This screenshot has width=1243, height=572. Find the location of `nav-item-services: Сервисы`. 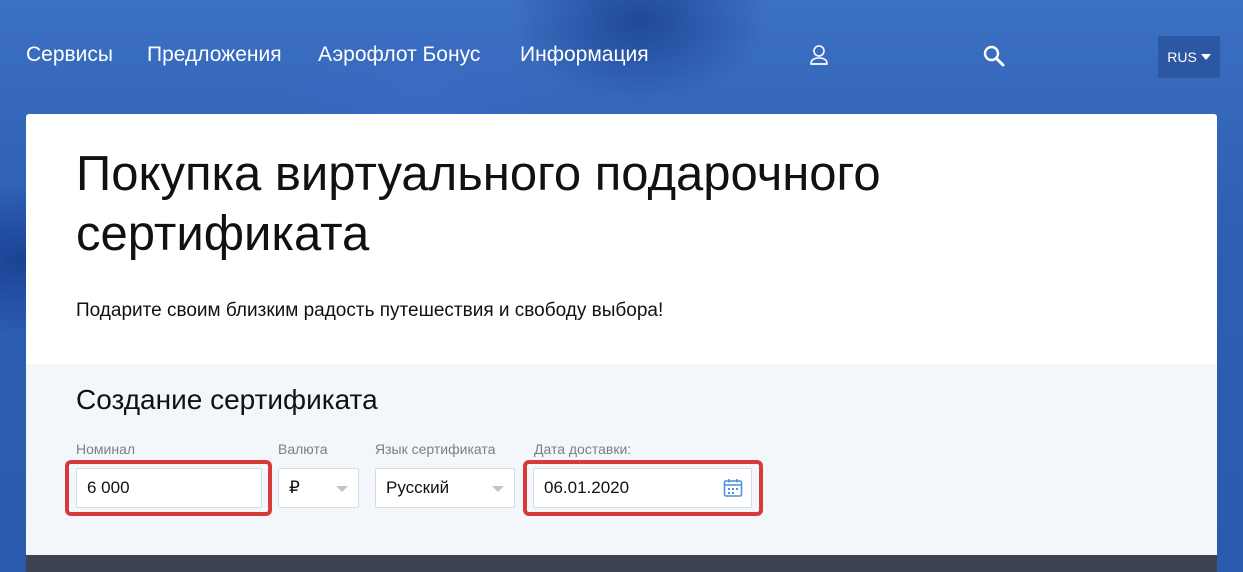

nav-item-services: Сервисы is located at coordinates (69, 55).